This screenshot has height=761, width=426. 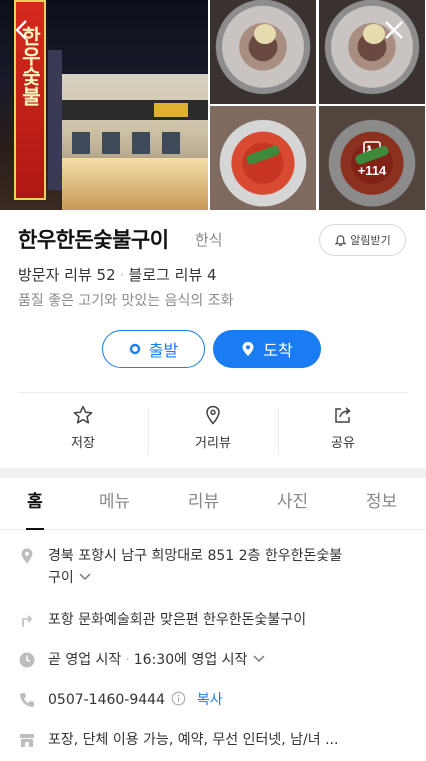 I want to click on place-description: 품질 좋은 고기와 맛있는 음식의 조화, so click(x=126, y=301).